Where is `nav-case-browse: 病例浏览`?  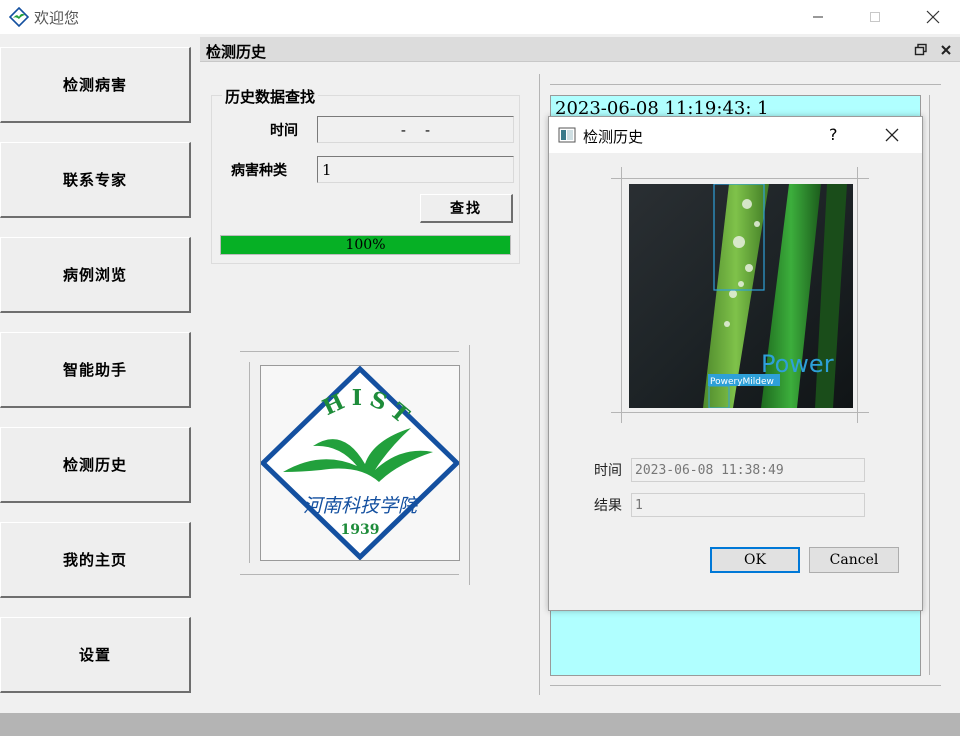 nav-case-browse: 病例浏览 is located at coordinates (95, 275).